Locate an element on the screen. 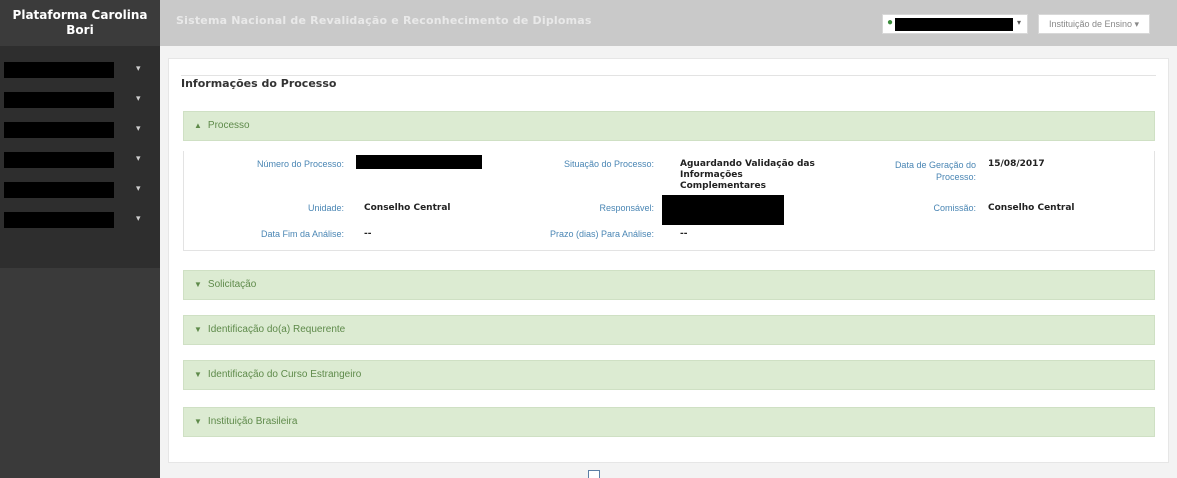 The height and width of the screenshot is (478, 1177). caret-down-icon: ▾ is located at coordinates (1019, 22).